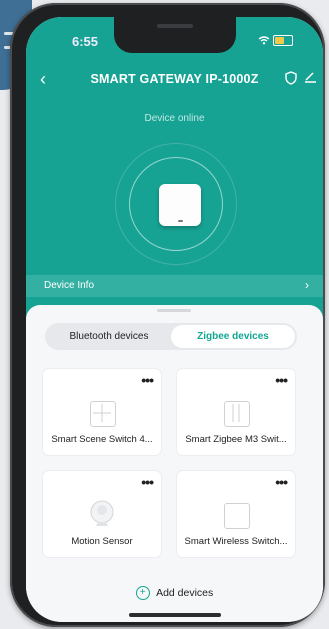 This screenshot has width=329, height=629. I want to click on four-gang-switch-icon, so click(103, 414).